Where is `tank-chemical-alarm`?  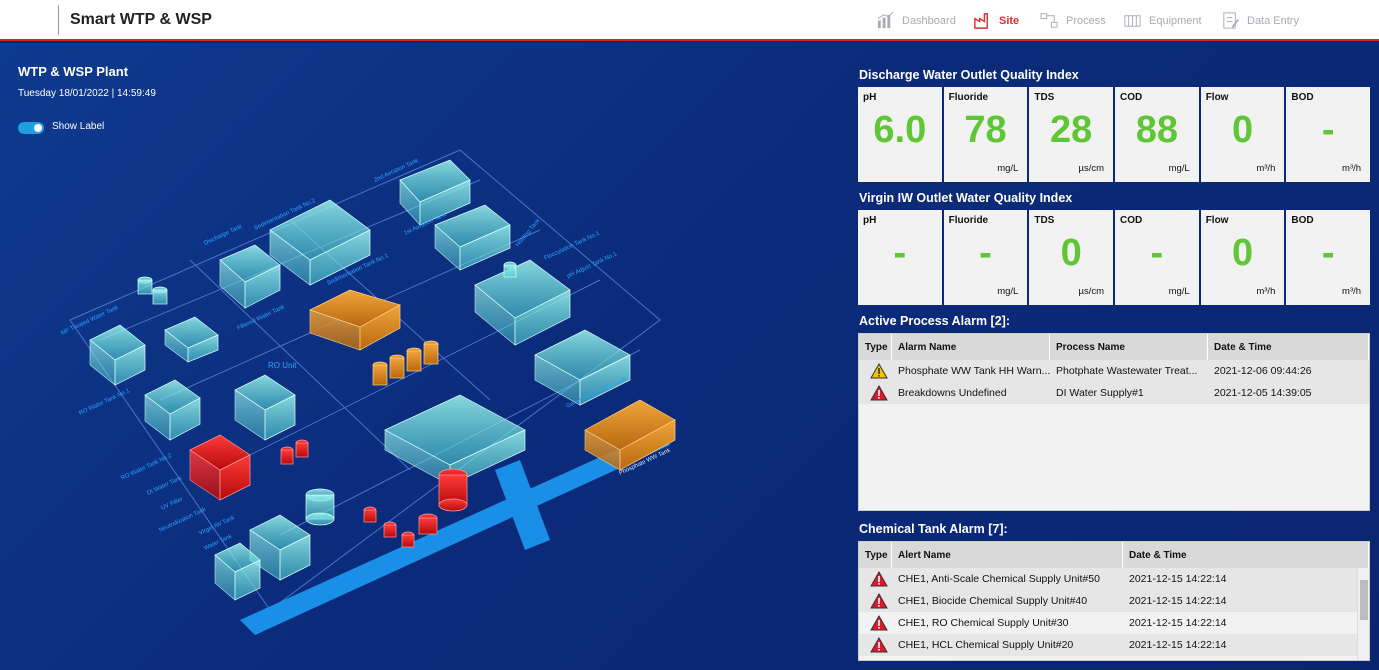 tank-chemical-alarm is located at coordinates (453, 490).